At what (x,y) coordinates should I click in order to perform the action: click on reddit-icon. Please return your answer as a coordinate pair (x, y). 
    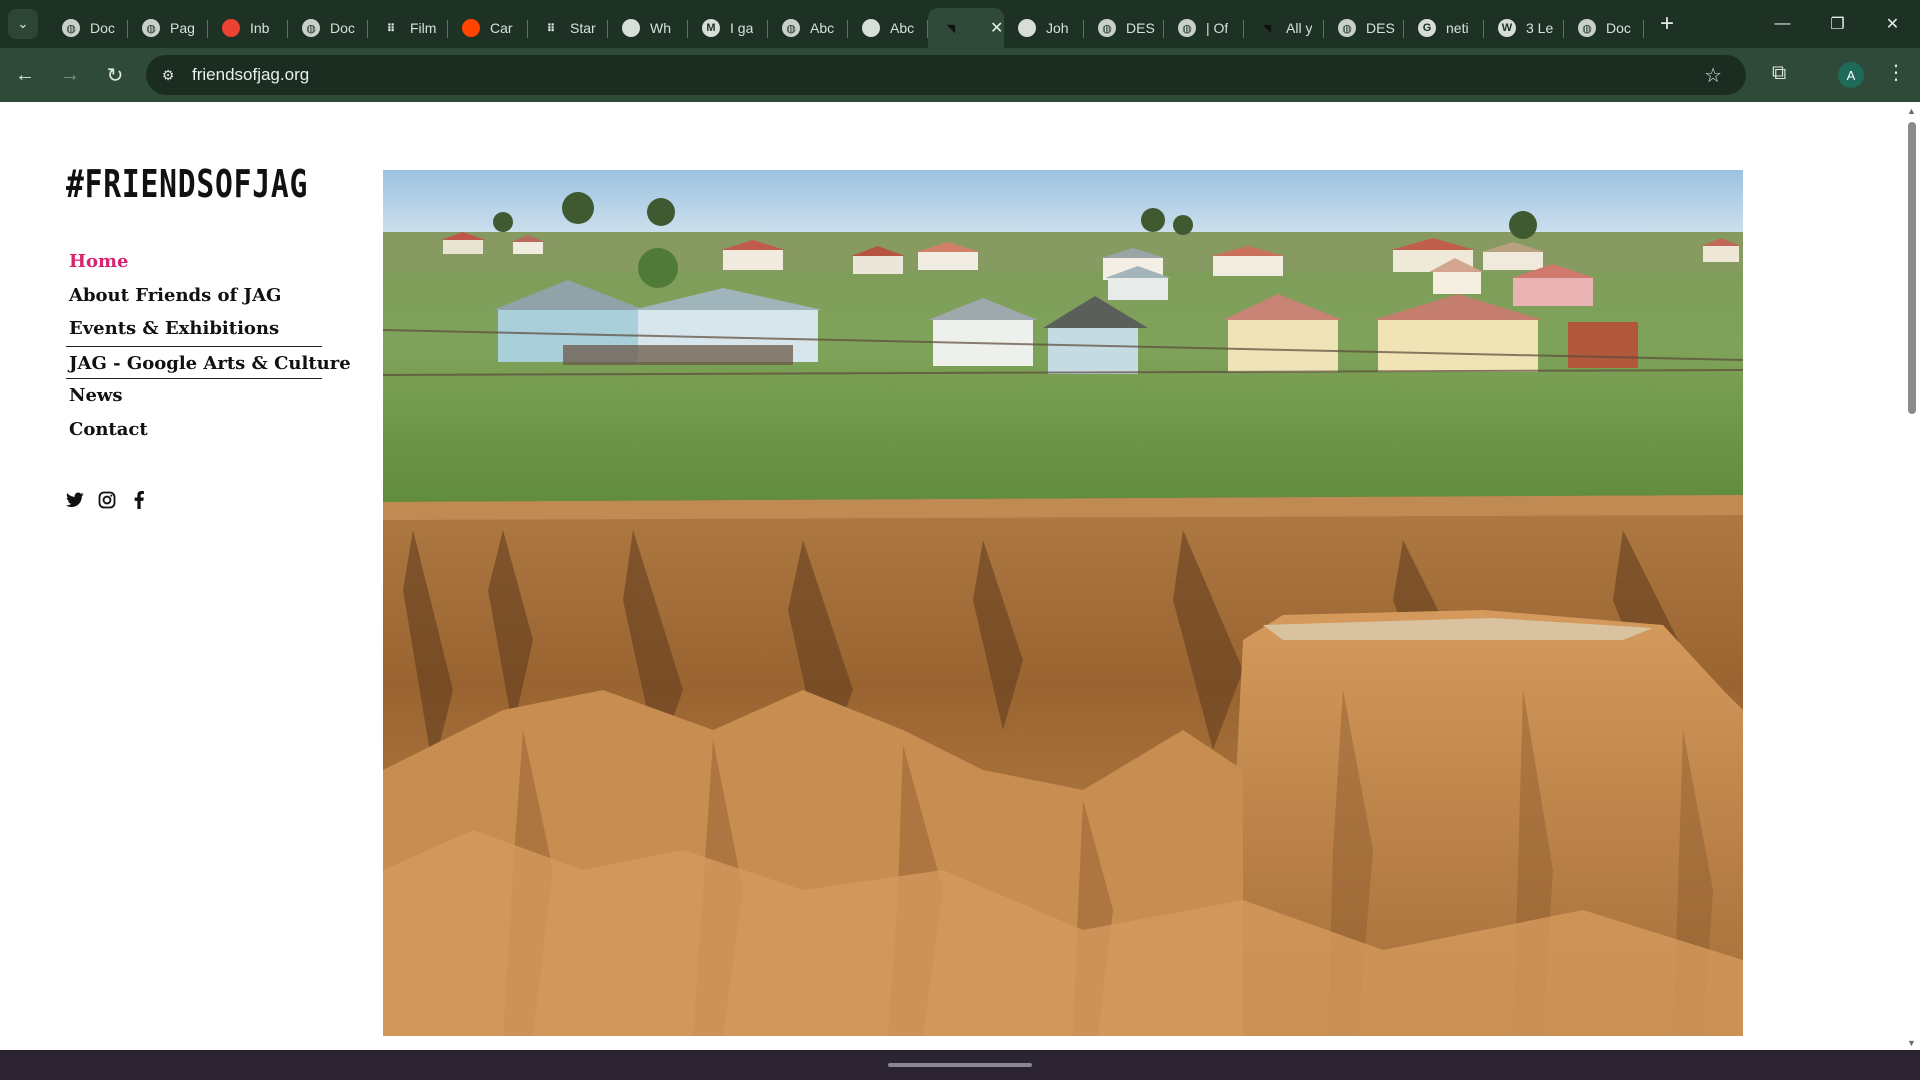
    Looking at the image, I should click on (471, 28).